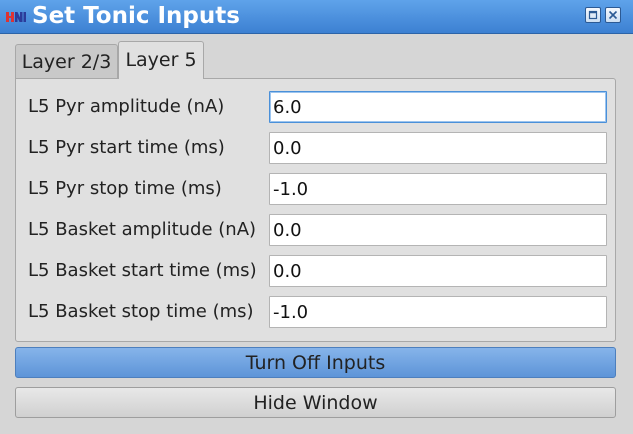 The width and height of the screenshot is (633, 434). I want to click on l5-basket-stop-time-input, so click(438, 312).